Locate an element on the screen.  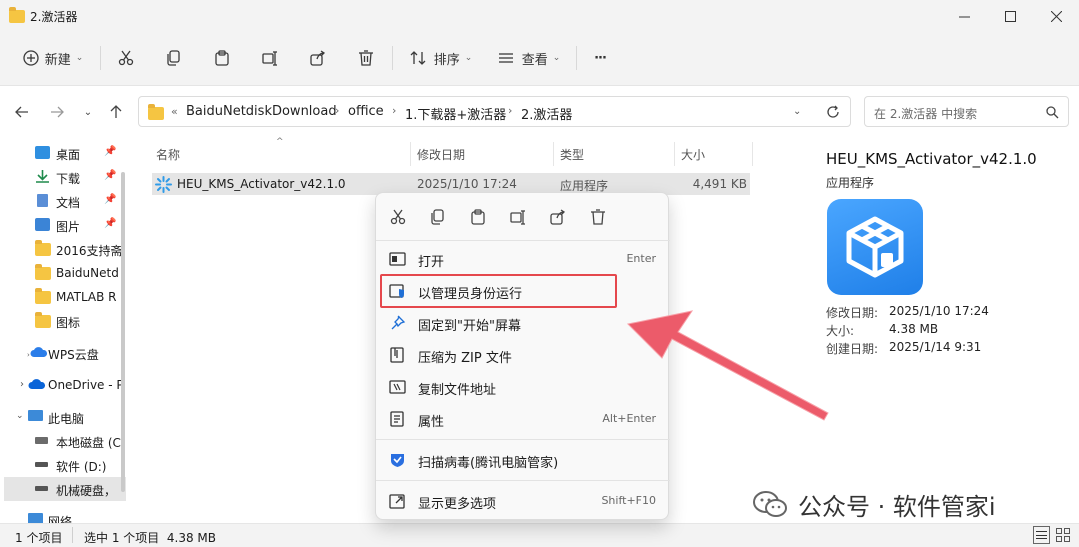
document-icon is located at coordinates (42, 200).